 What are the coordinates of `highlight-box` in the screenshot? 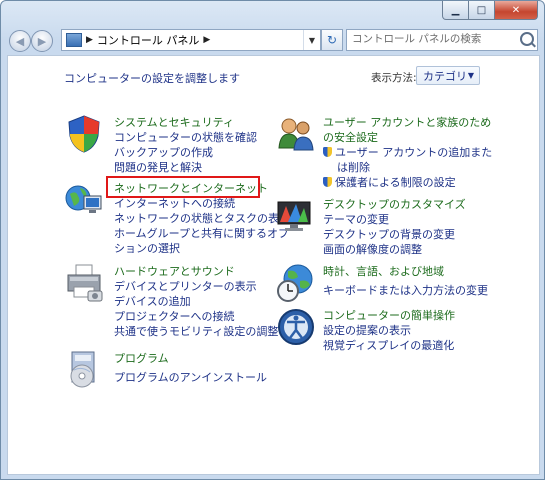 It's located at (183, 187).